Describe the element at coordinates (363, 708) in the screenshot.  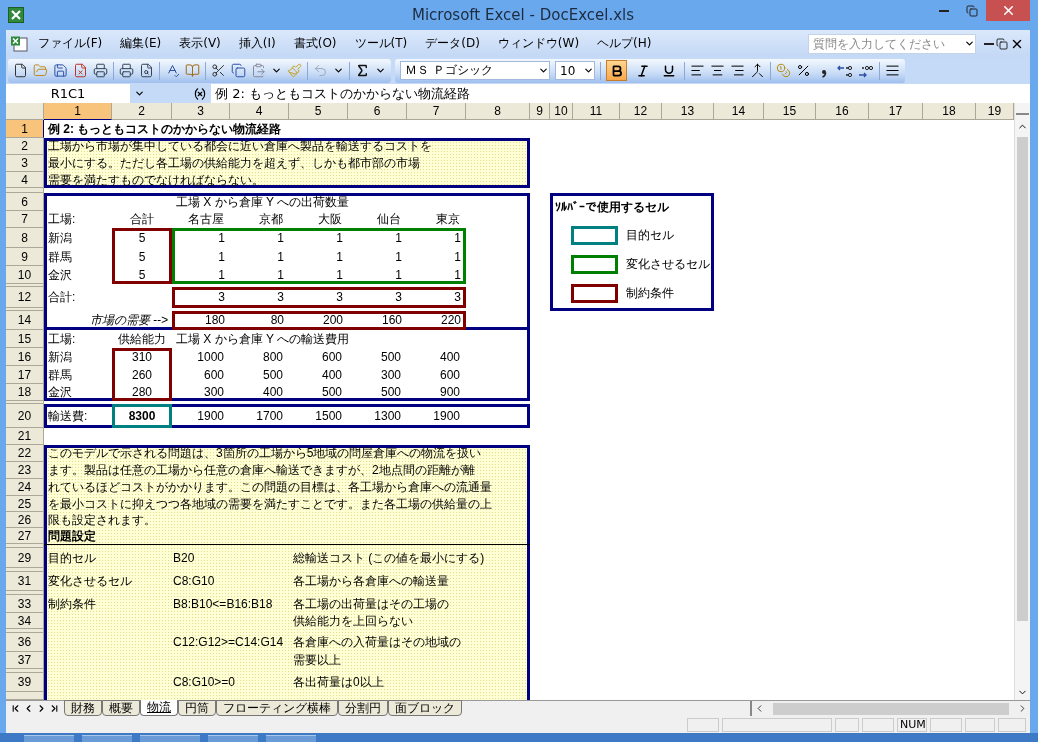
I see `sheet-tab: 分割円` at that location.